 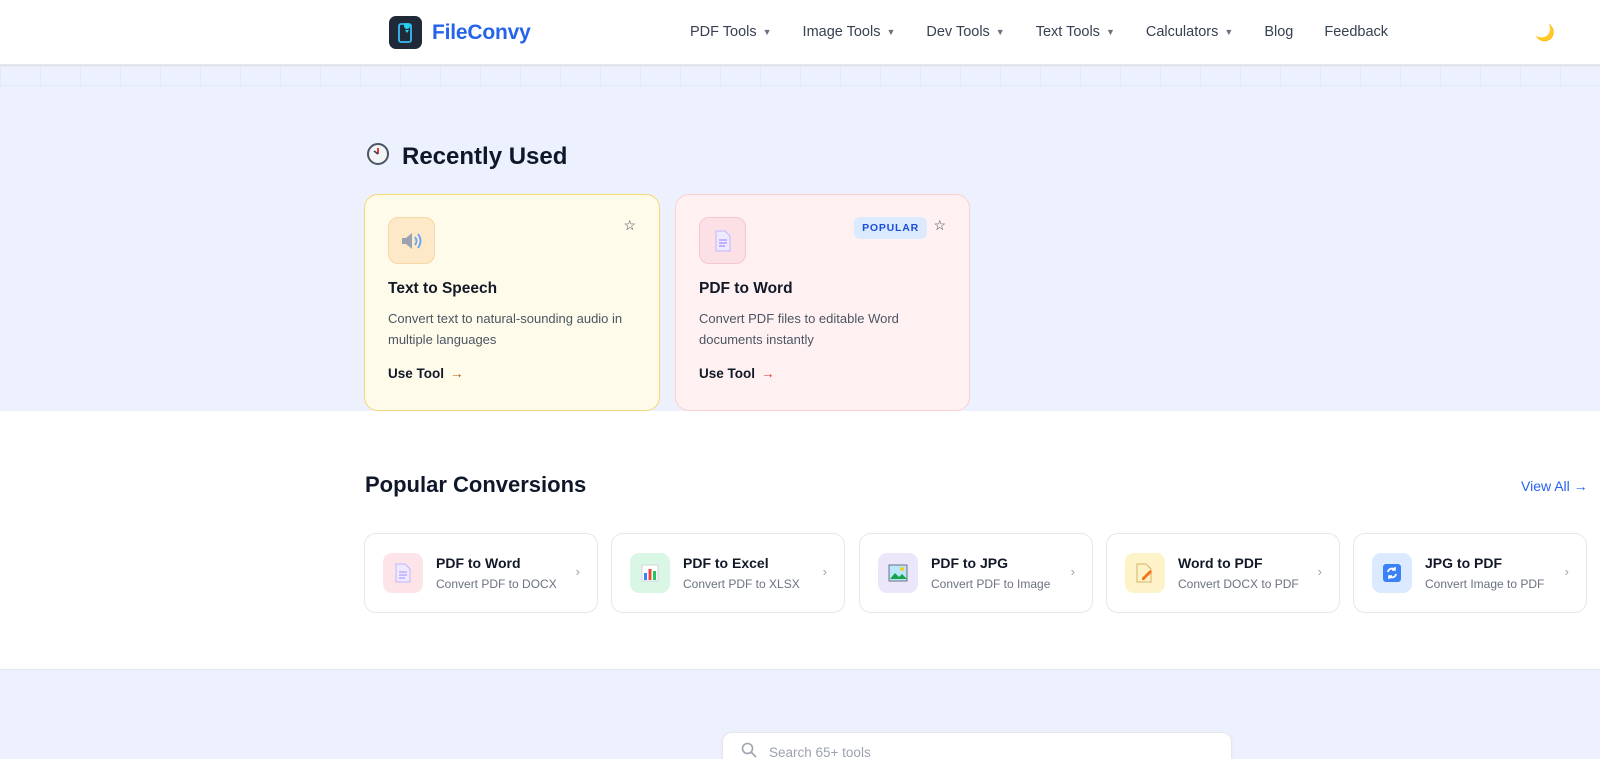 I want to click on refresh-icon, so click(x=1392, y=573).